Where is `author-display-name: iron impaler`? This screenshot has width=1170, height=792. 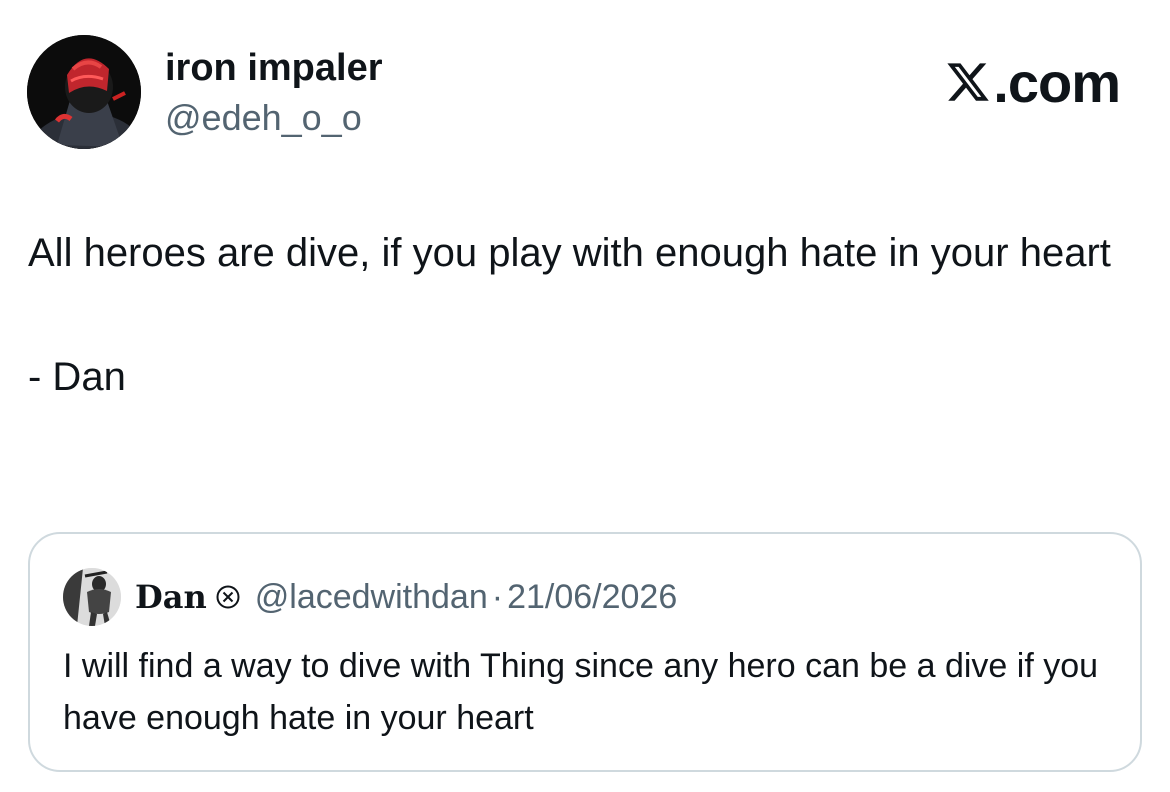 author-display-name: iron impaler is located at coordinates (274, 68).